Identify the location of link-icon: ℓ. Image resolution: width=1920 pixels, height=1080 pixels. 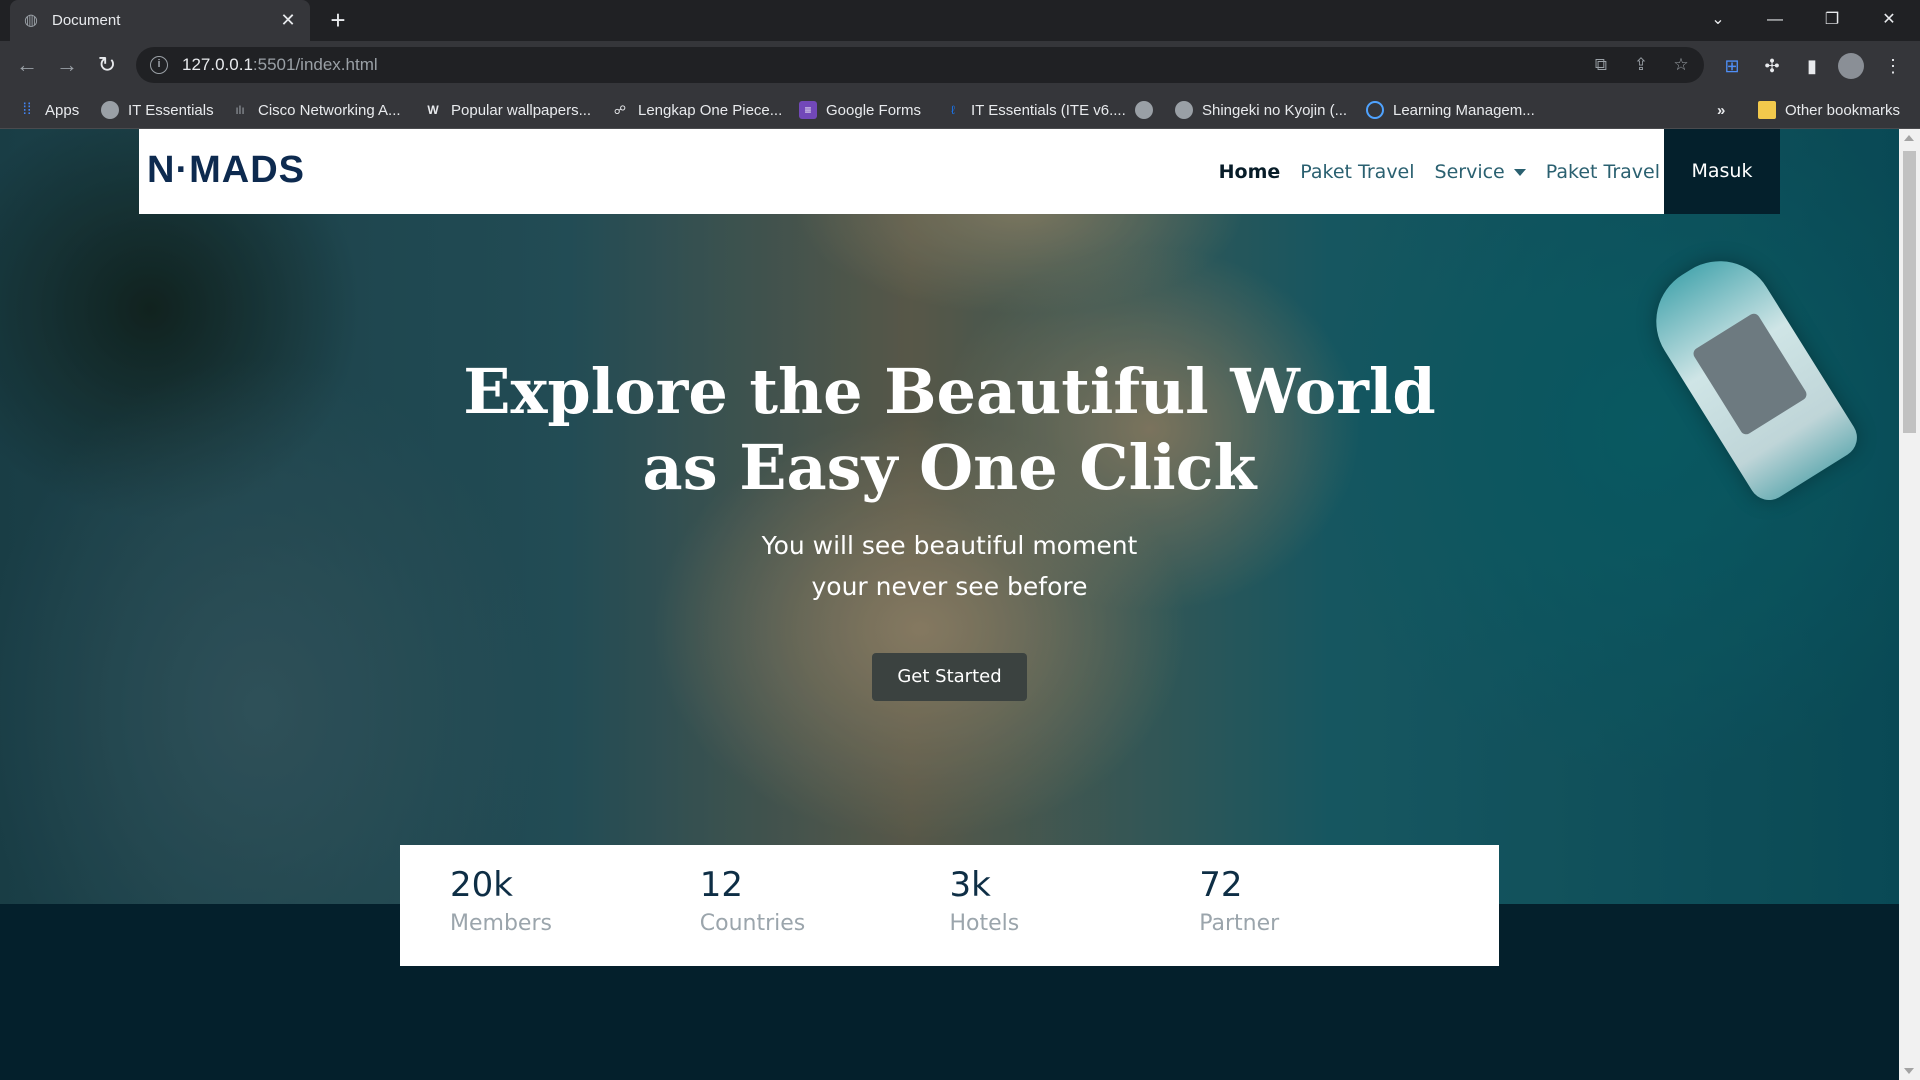
(953, 110).